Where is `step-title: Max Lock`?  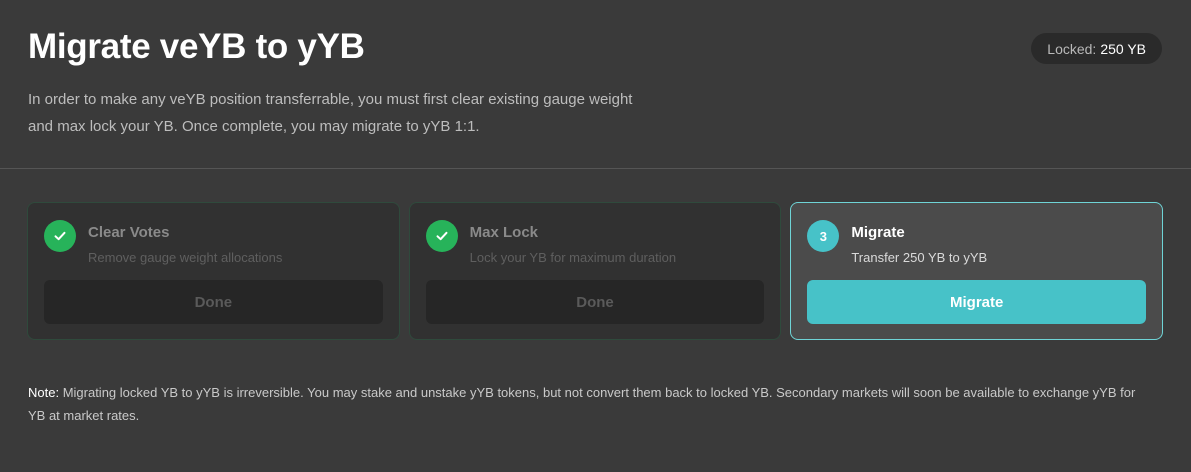
step-title: Max Lock is located at coordinates (504, 232).